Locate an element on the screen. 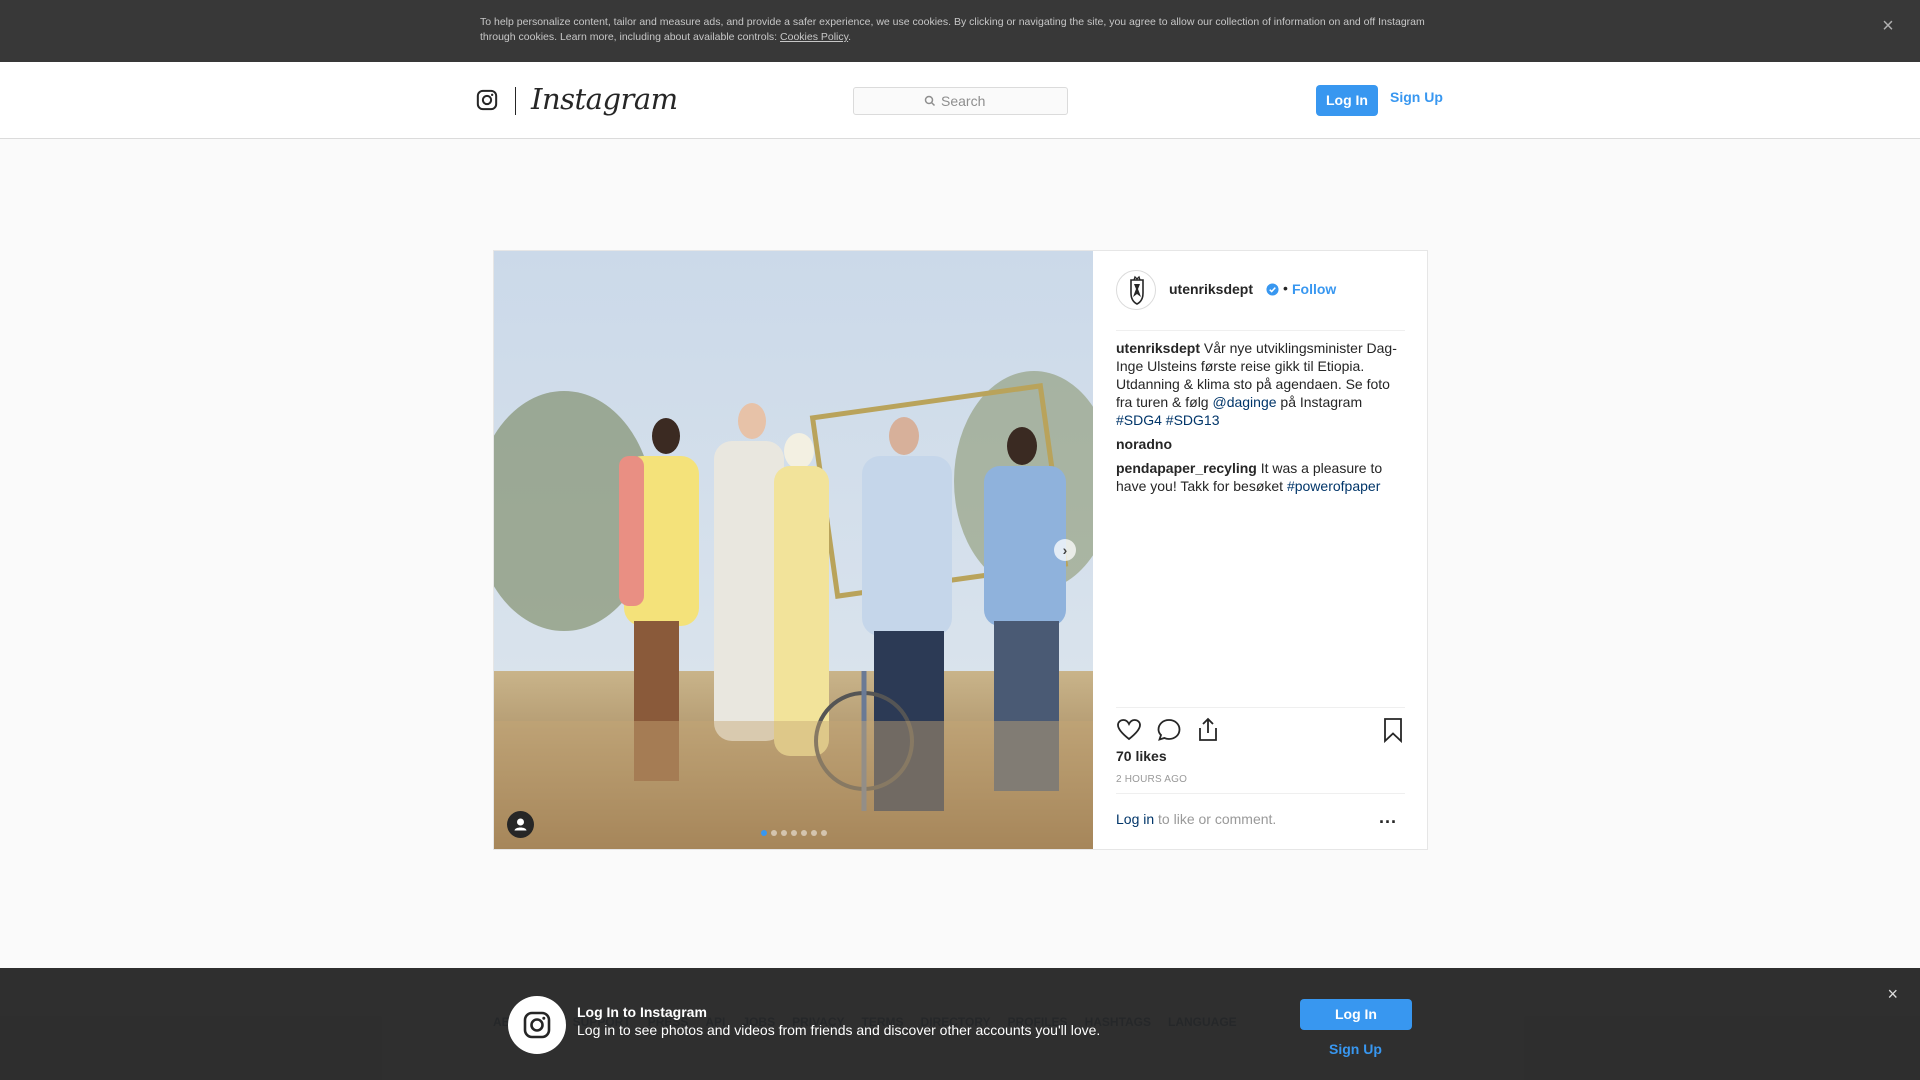 The width and height of the screenshot is (1920, 1080). carousel-indicator is located at coordinates (794, 833).